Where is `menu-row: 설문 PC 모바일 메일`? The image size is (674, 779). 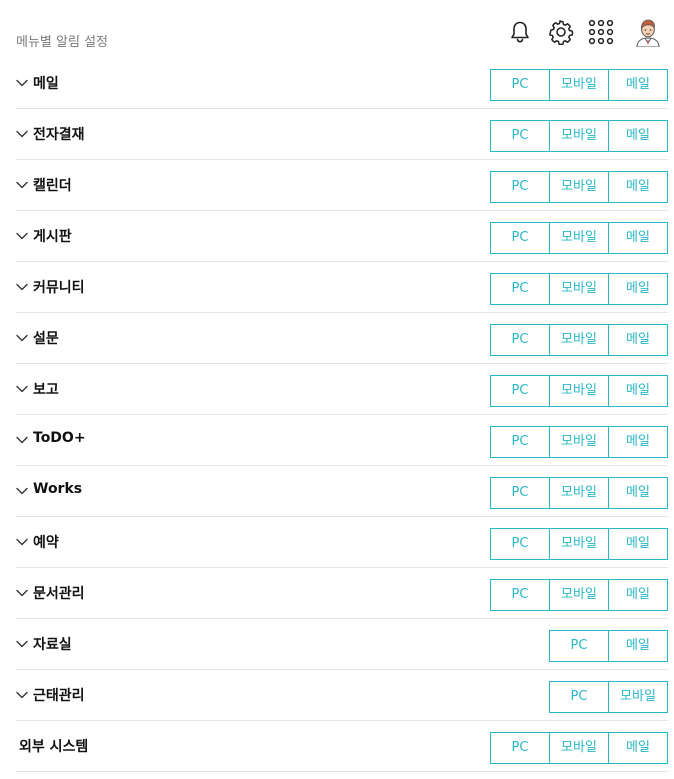
menu-row: 설문 PC 모바일 메일 is located at coordinates (342, 338).